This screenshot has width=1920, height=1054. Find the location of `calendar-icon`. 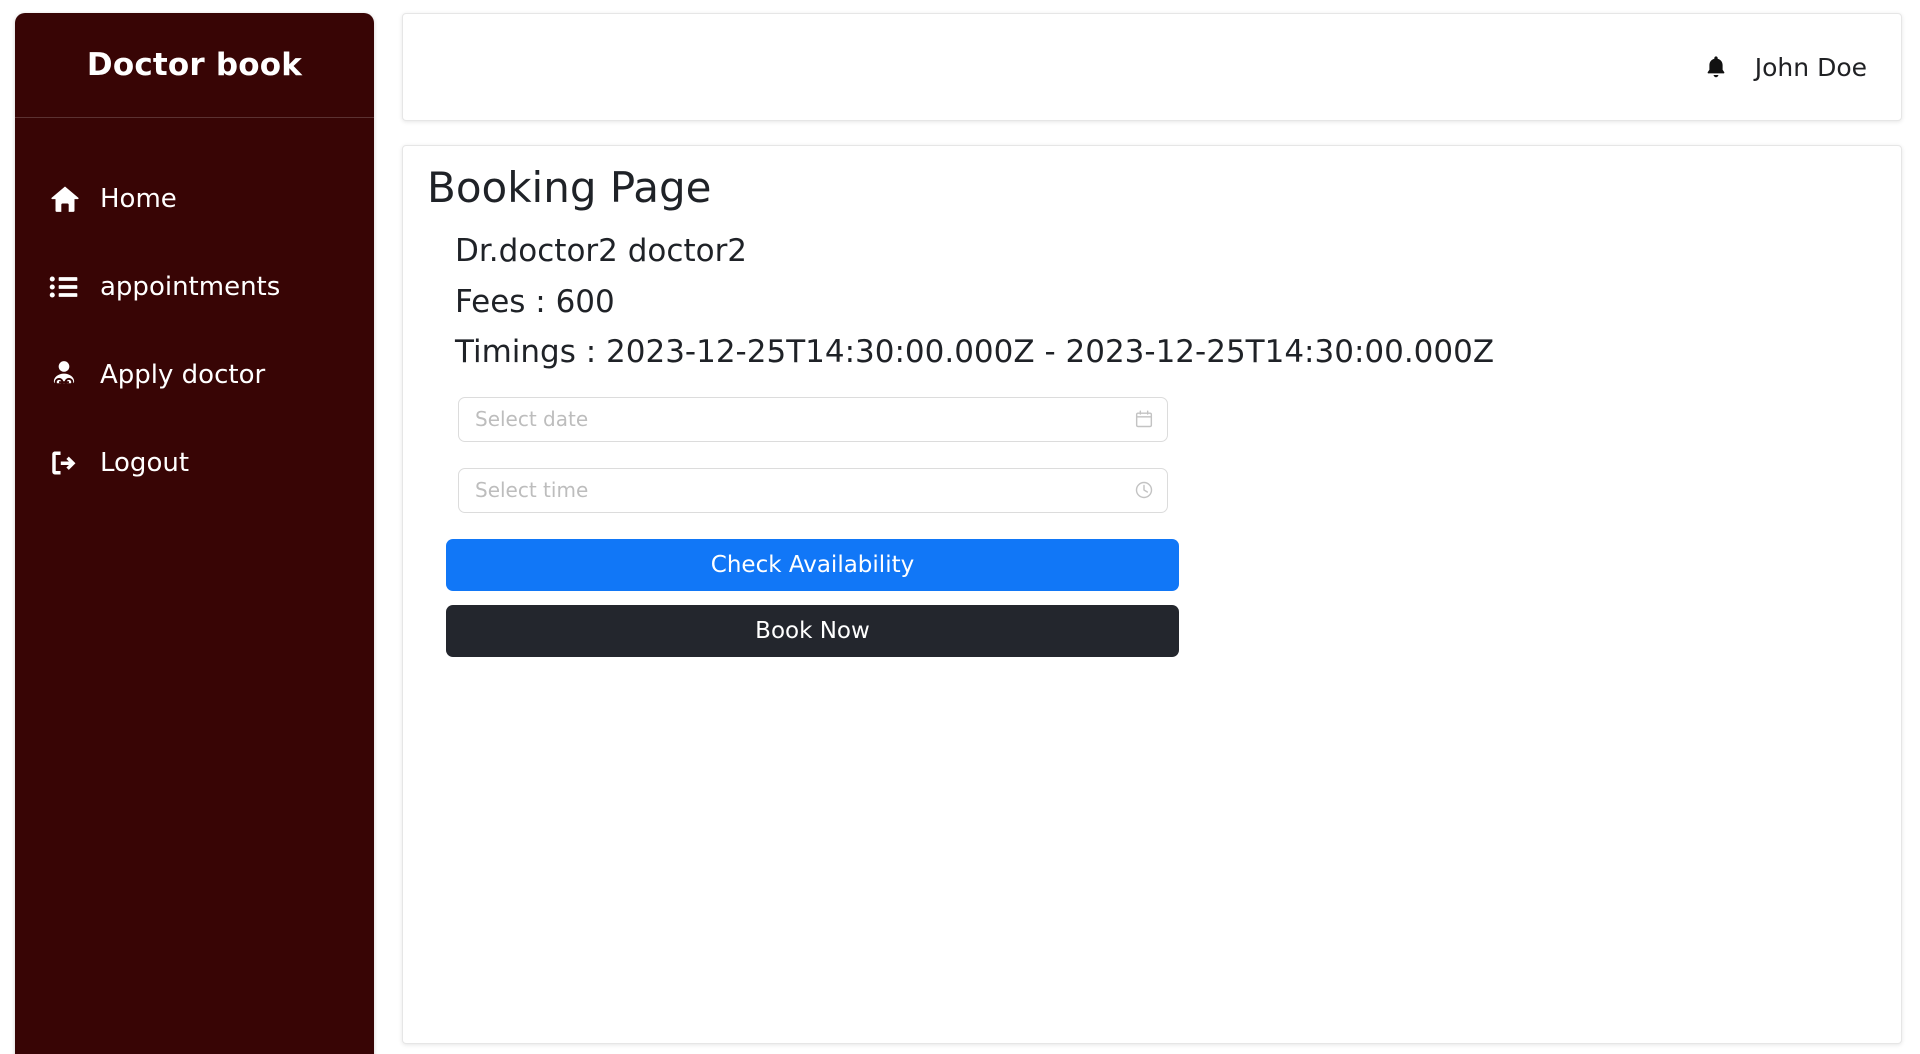

calendar-icon is located at coordinates (1144, 419).